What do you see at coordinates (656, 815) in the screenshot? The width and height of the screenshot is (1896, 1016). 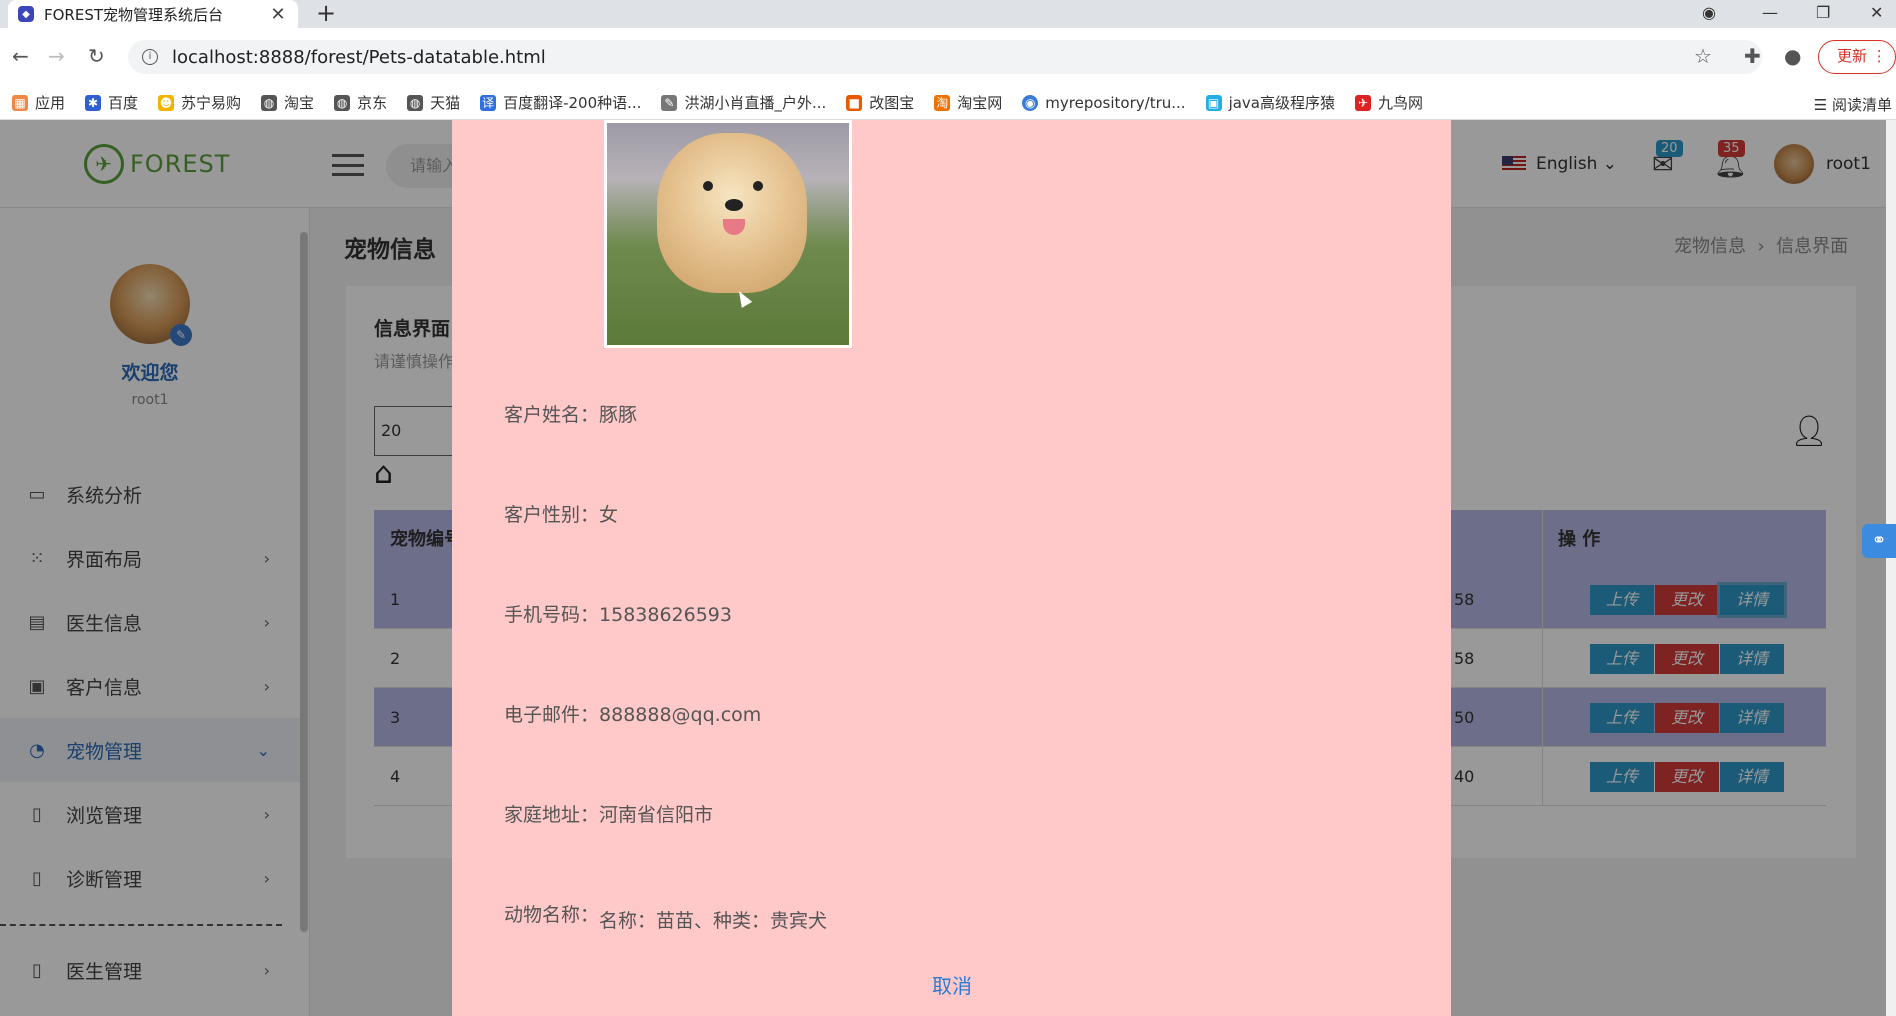 I see `field-value: 河南省信阳市` at bounding box center [656, 815].